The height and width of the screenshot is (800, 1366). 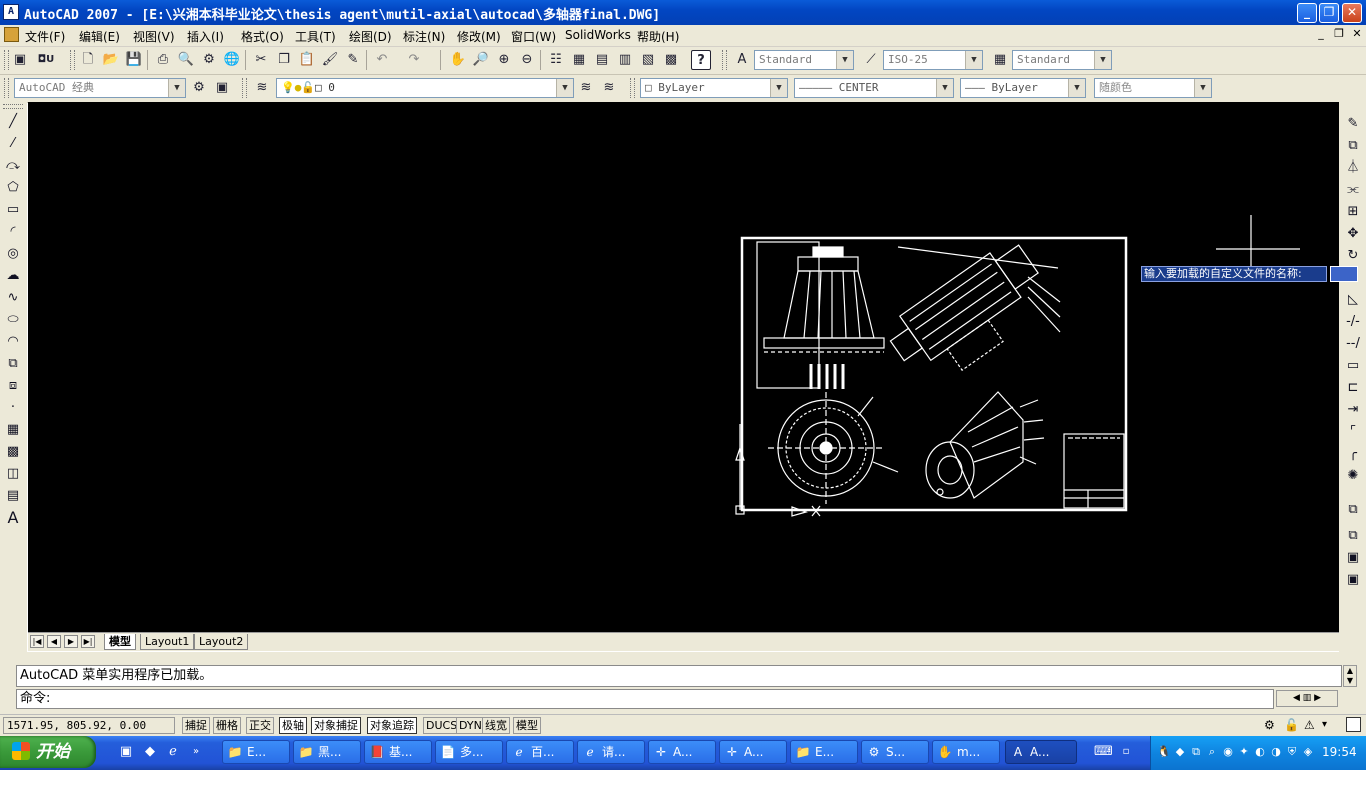 I want to click on doc-minimize-button: _, so click(x=1321, y=34).